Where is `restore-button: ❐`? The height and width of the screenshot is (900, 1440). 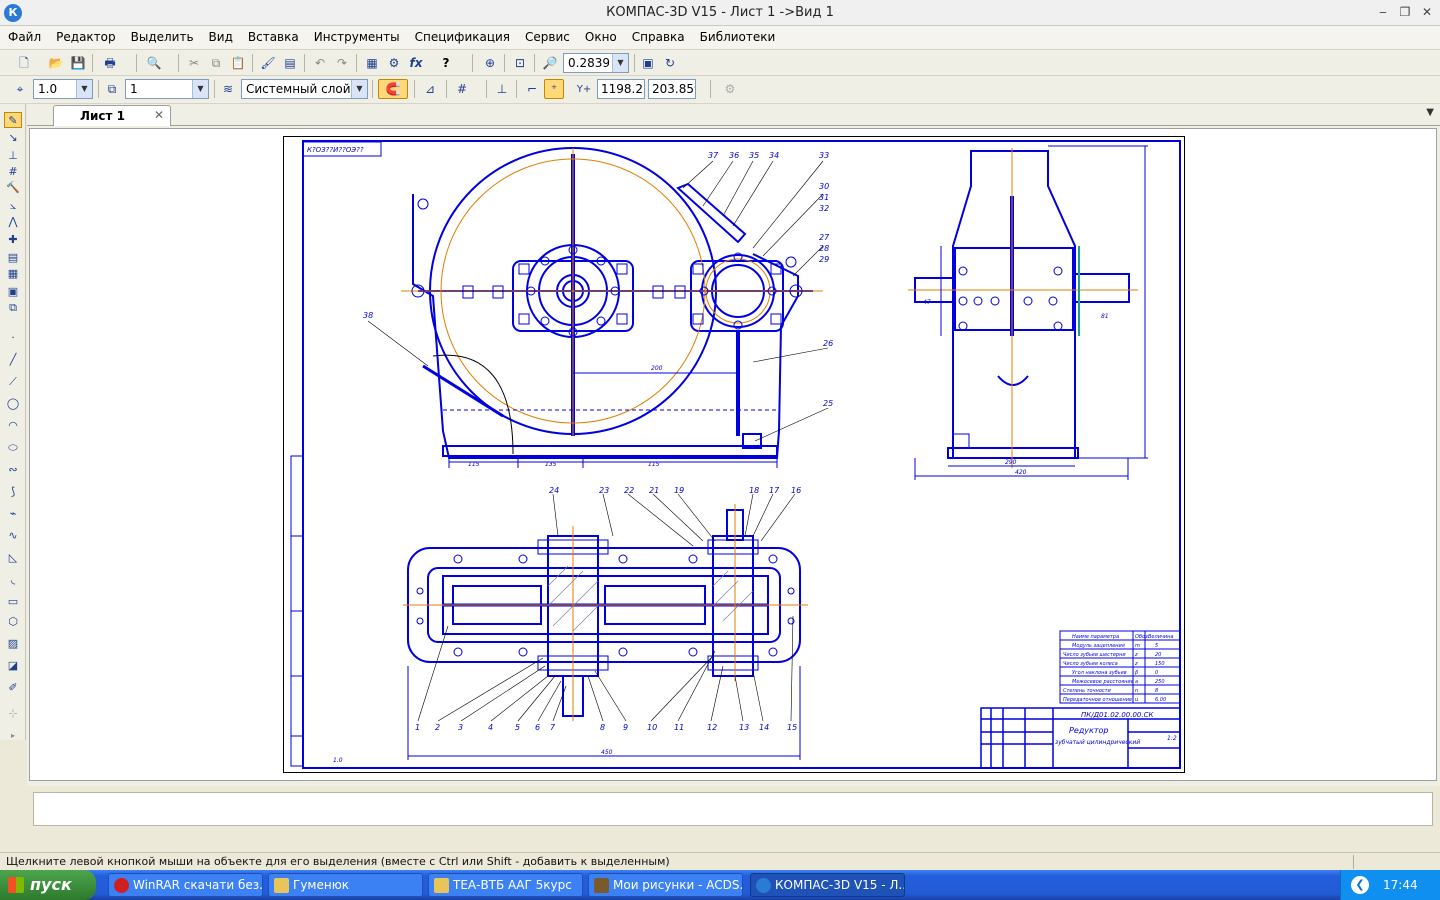
restore-button: ❐ is located at coordinates (1405, 13).